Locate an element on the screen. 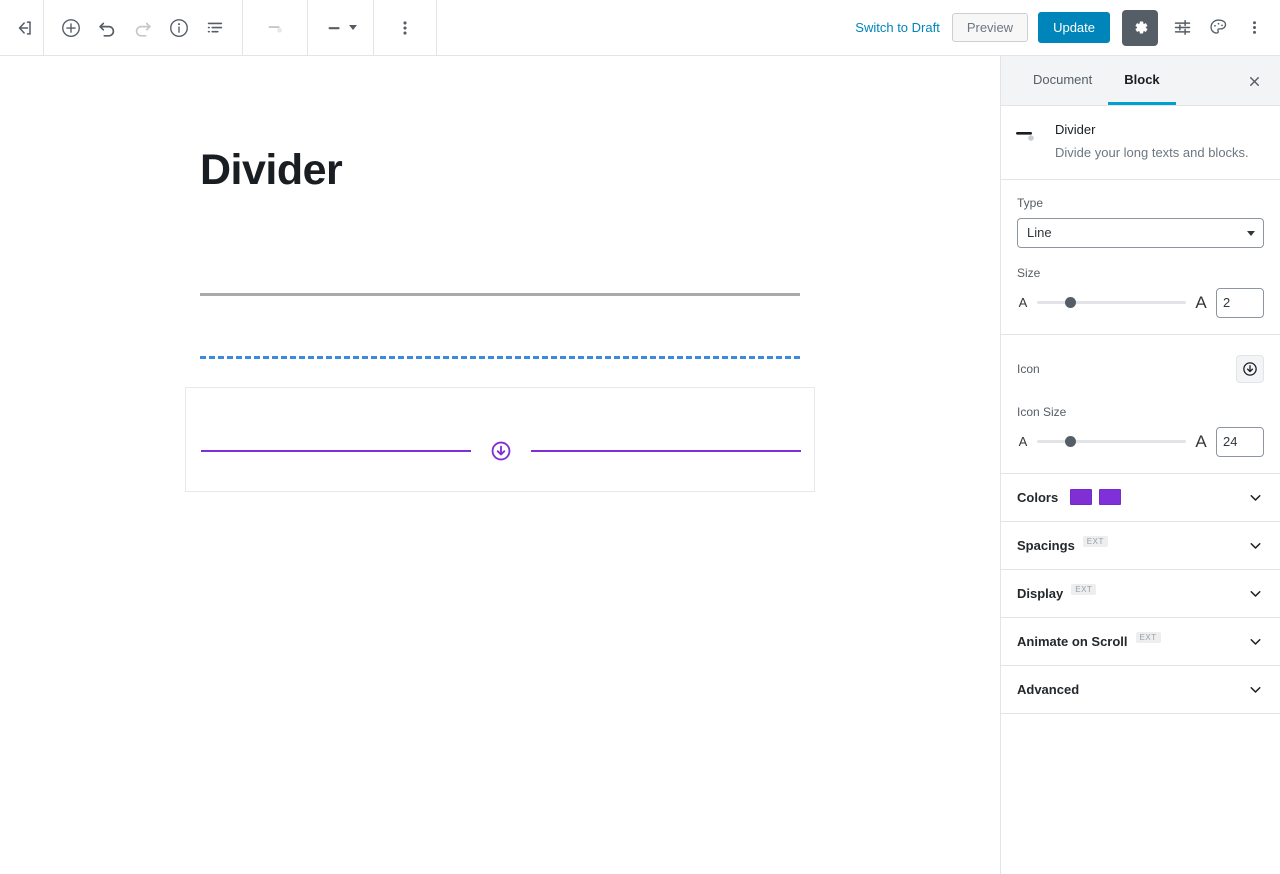  arrow-down-circle-icon is located at coordinates (501, 451).